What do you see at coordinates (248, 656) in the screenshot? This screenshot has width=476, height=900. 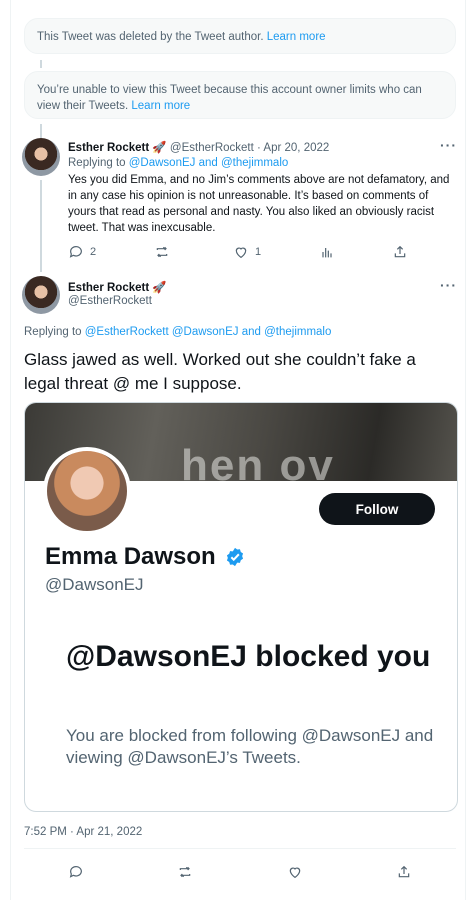 I see `blocked-title: @DawsonEJ blocked you` at bounding box center [248, 656].